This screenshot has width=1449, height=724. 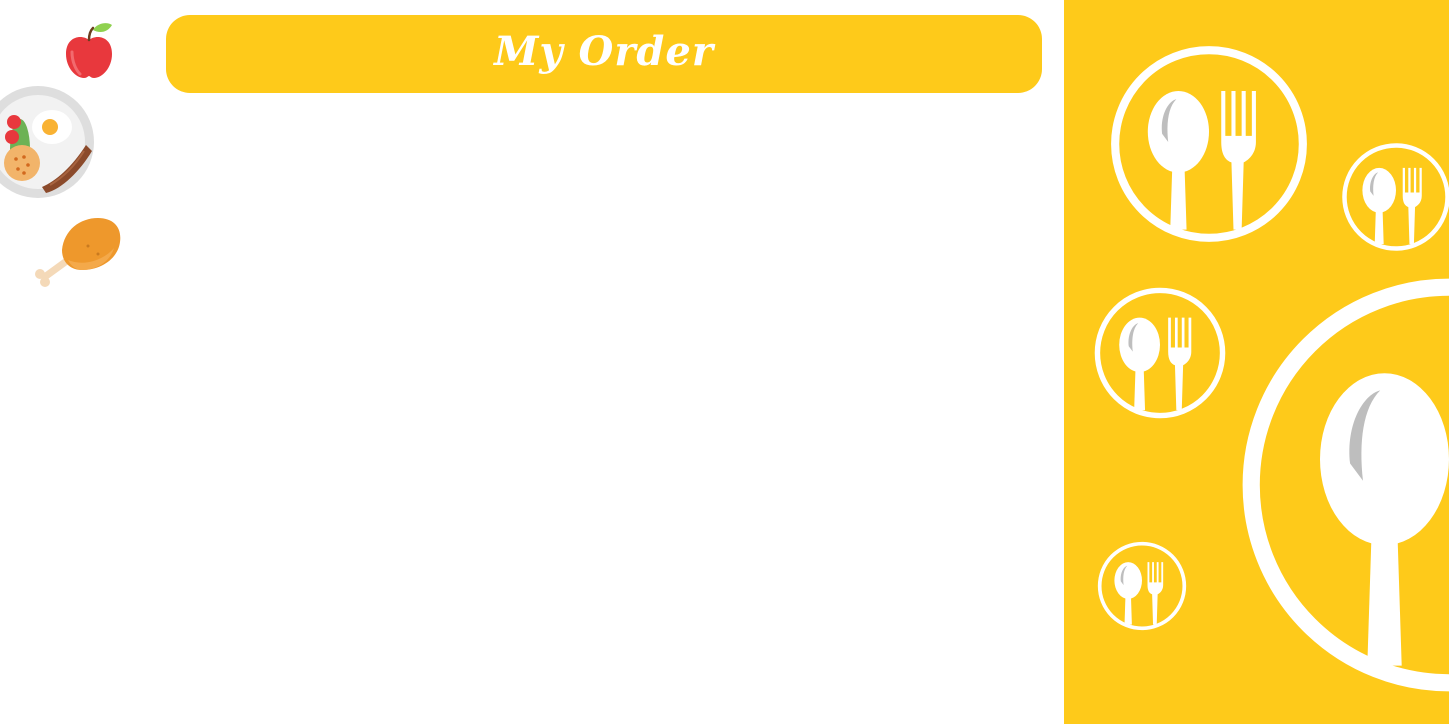 What do you see at coordinates (78, 253) in the screenshot?
I see `chicken-leg-icon` at bounding box center [78, 253].